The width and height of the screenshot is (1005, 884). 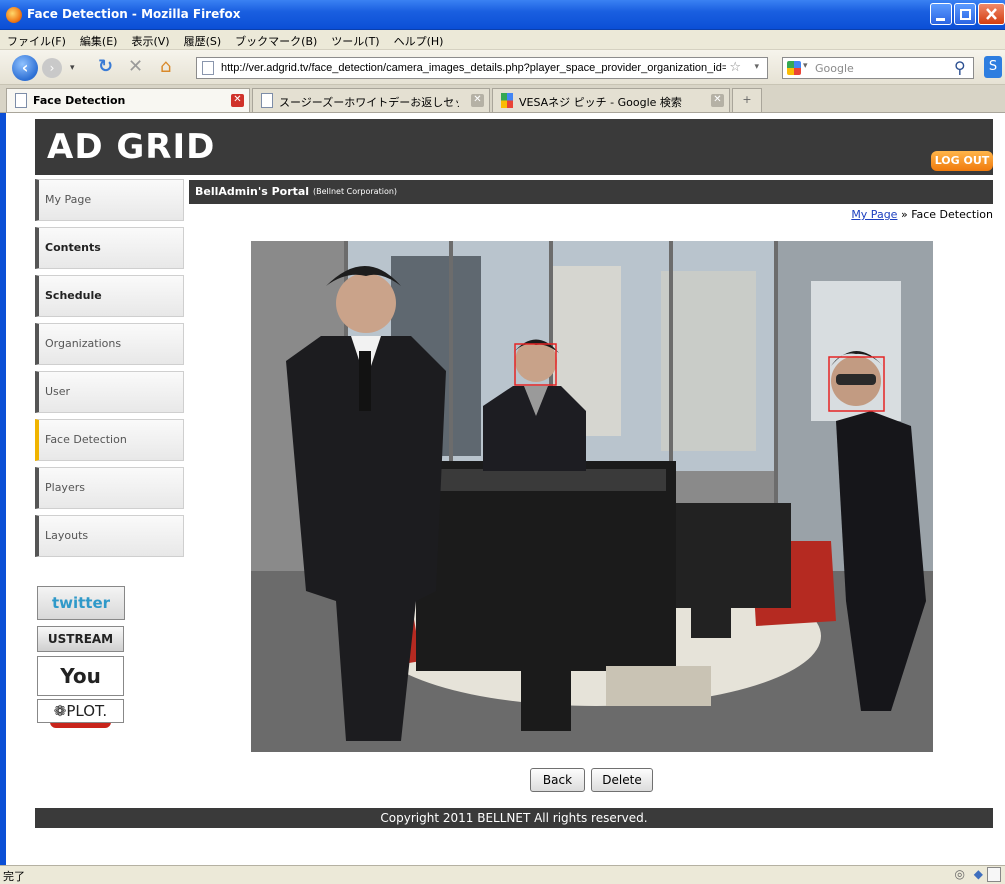 I want to click on close-window-button, so click(x=991, y=14).